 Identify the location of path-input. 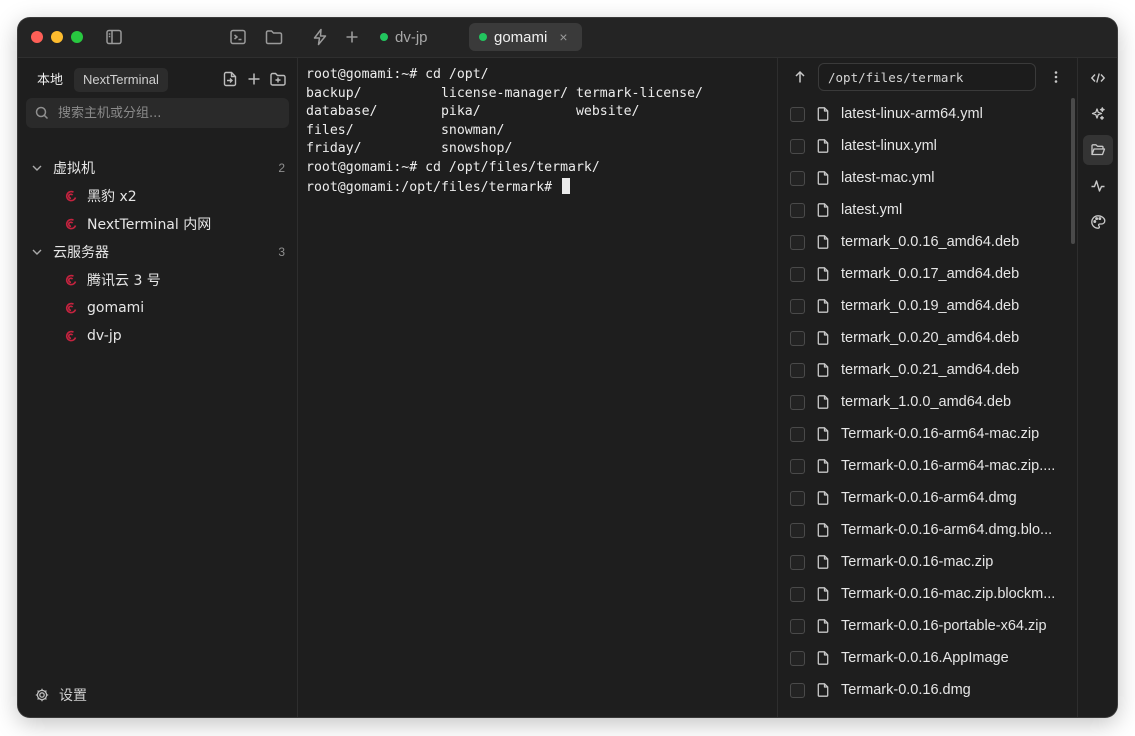
(927, 77).